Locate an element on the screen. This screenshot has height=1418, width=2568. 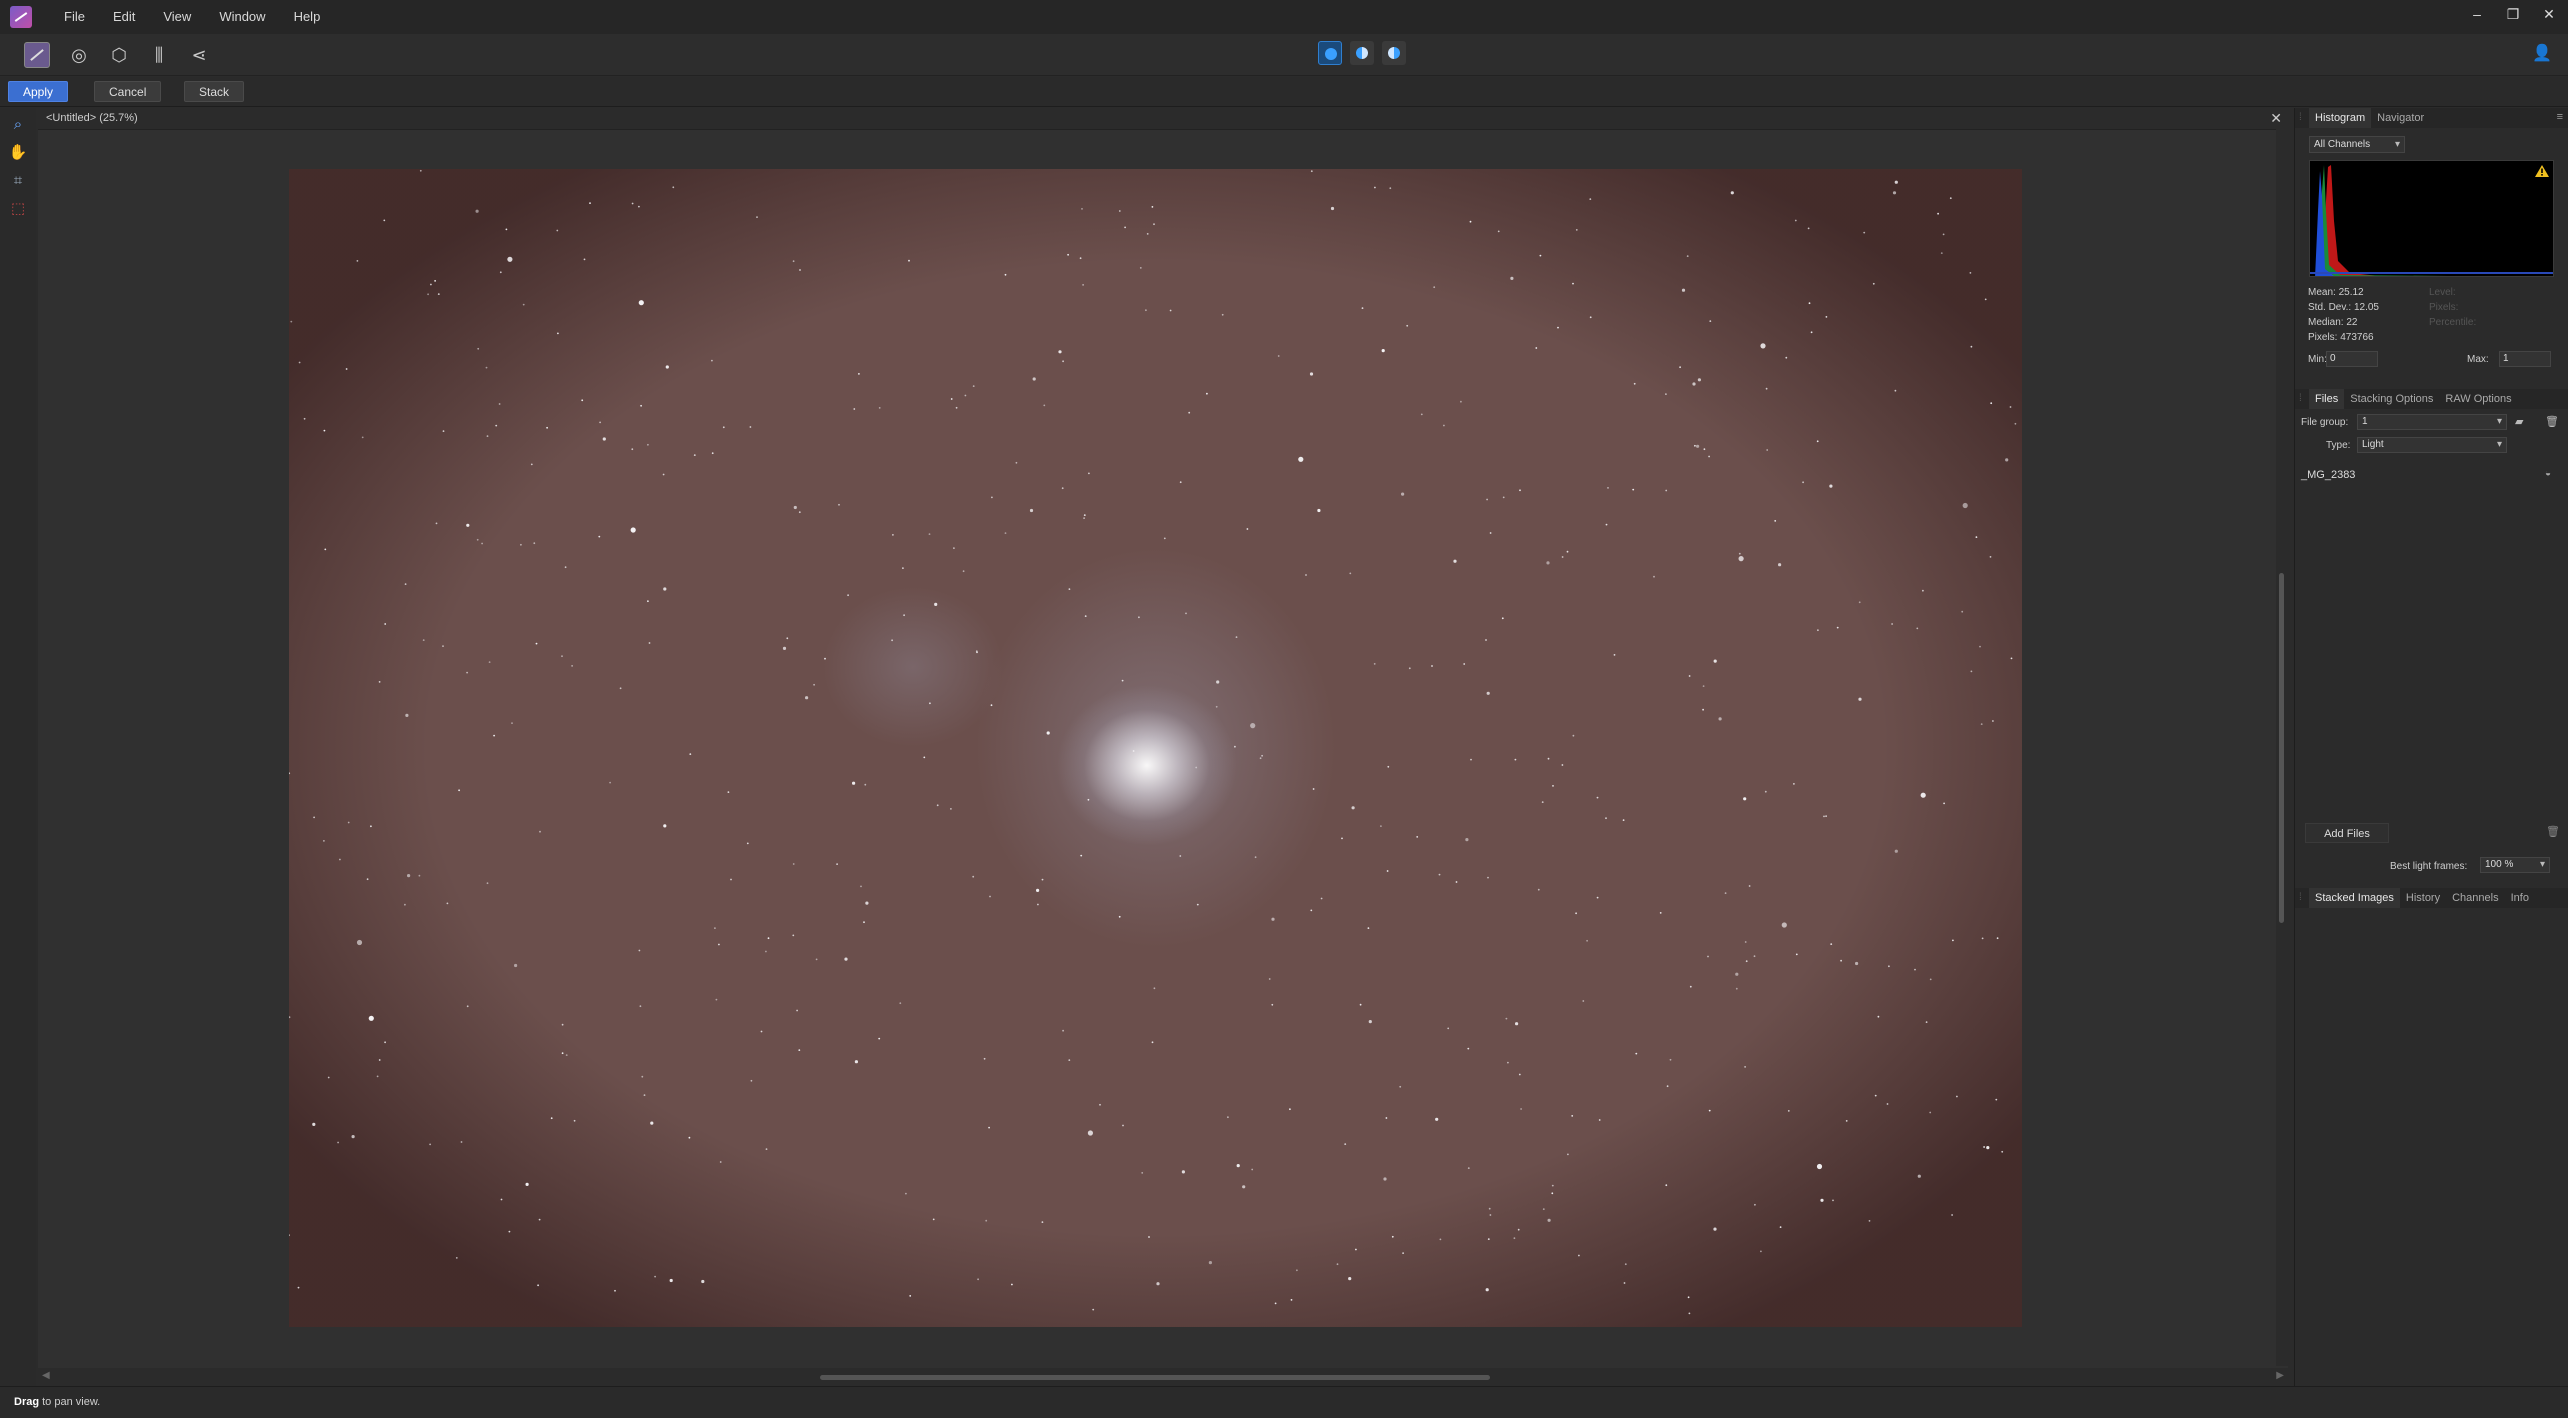
tab-histogram: Histogram is located at coordinates (2340, 118).